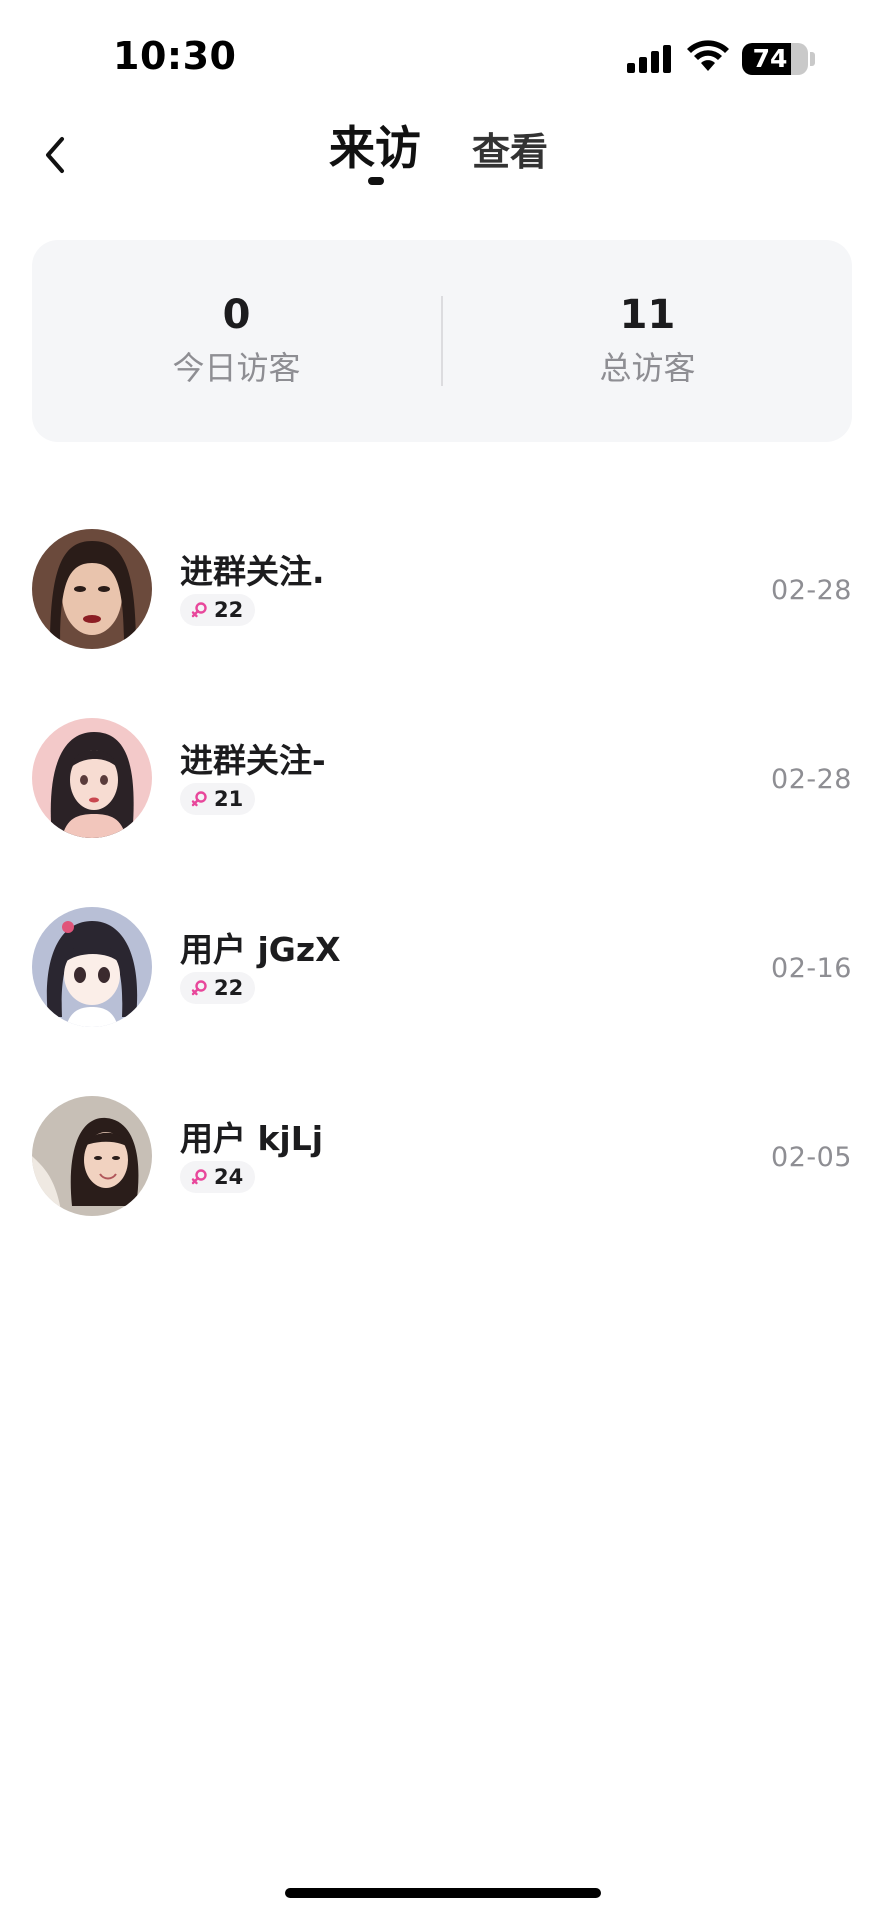  I want to click on battery-icon: 74, so click(775, 59).